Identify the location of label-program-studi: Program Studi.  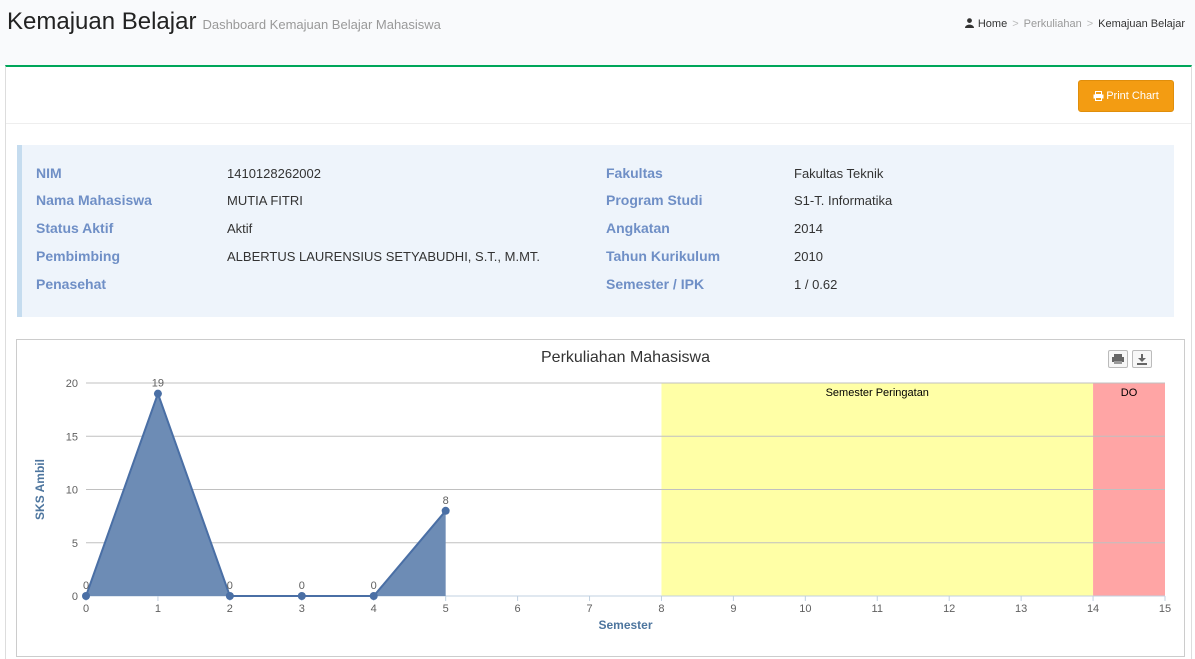
(654, 200).